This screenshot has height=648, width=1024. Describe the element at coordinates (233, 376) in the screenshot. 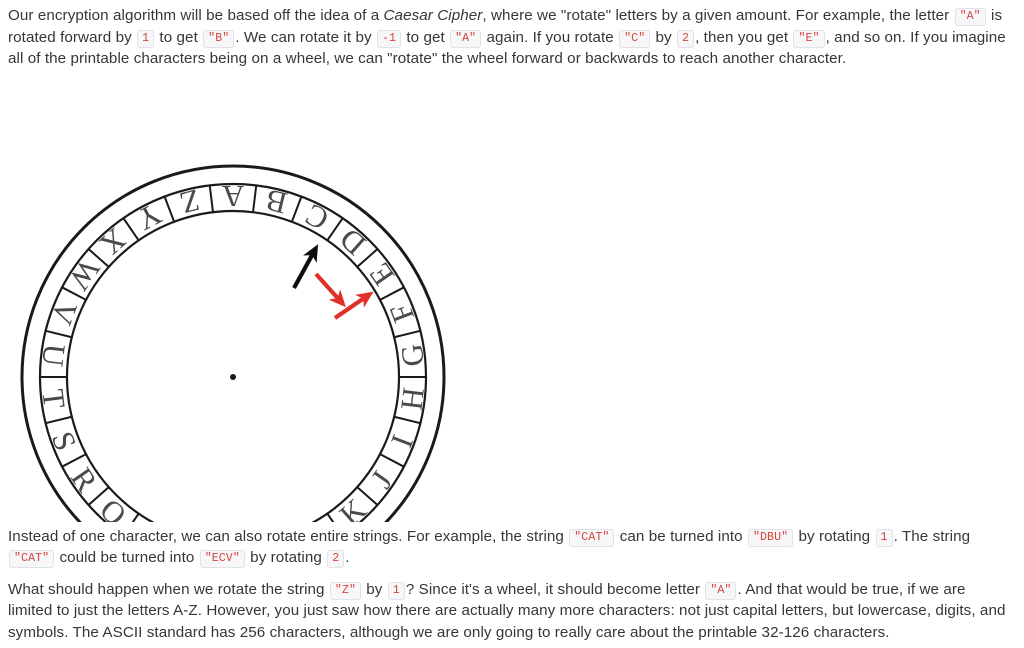

I see `wheel-center-dot` at that location.